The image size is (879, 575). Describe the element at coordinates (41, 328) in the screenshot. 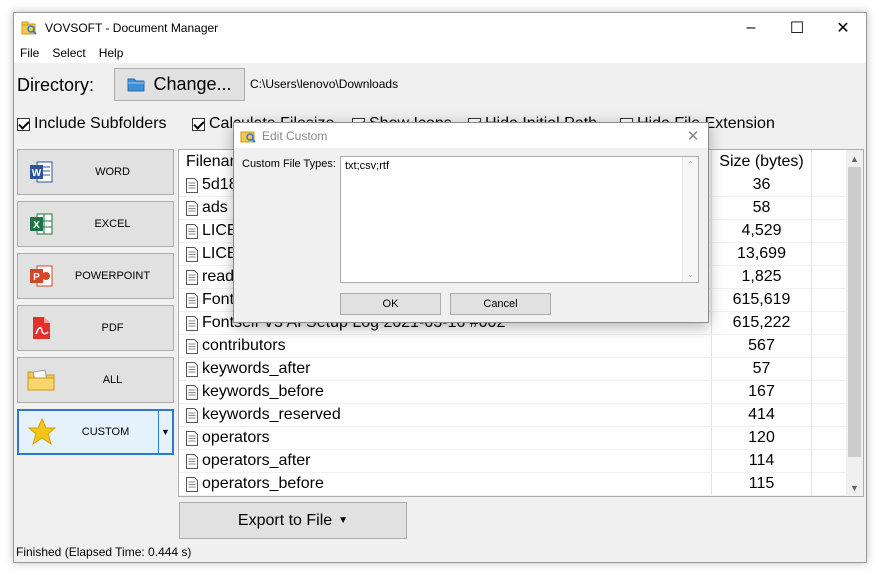

I see `pdf-icon` at that location.